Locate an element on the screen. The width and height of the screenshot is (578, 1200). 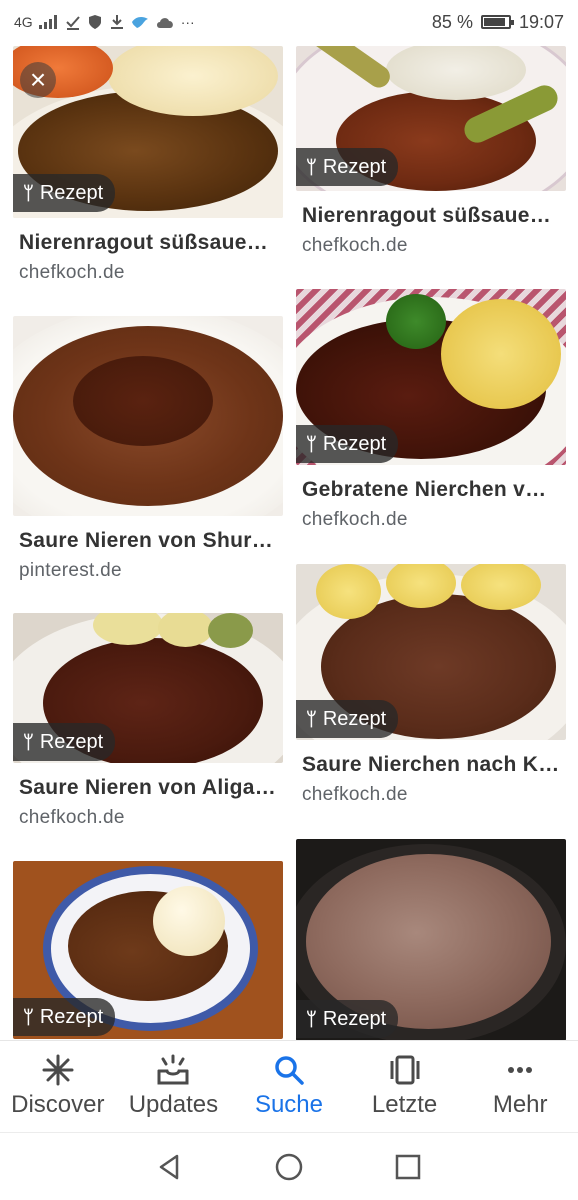
status-left: 4G ··· is located at coordinates (104, 22).